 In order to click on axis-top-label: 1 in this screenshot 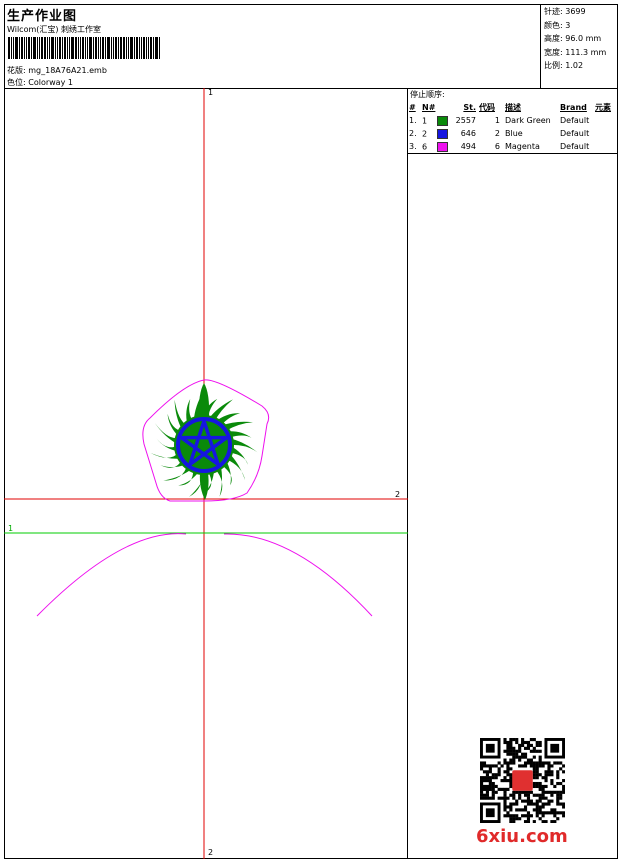, I will do `click(211, 92)`.